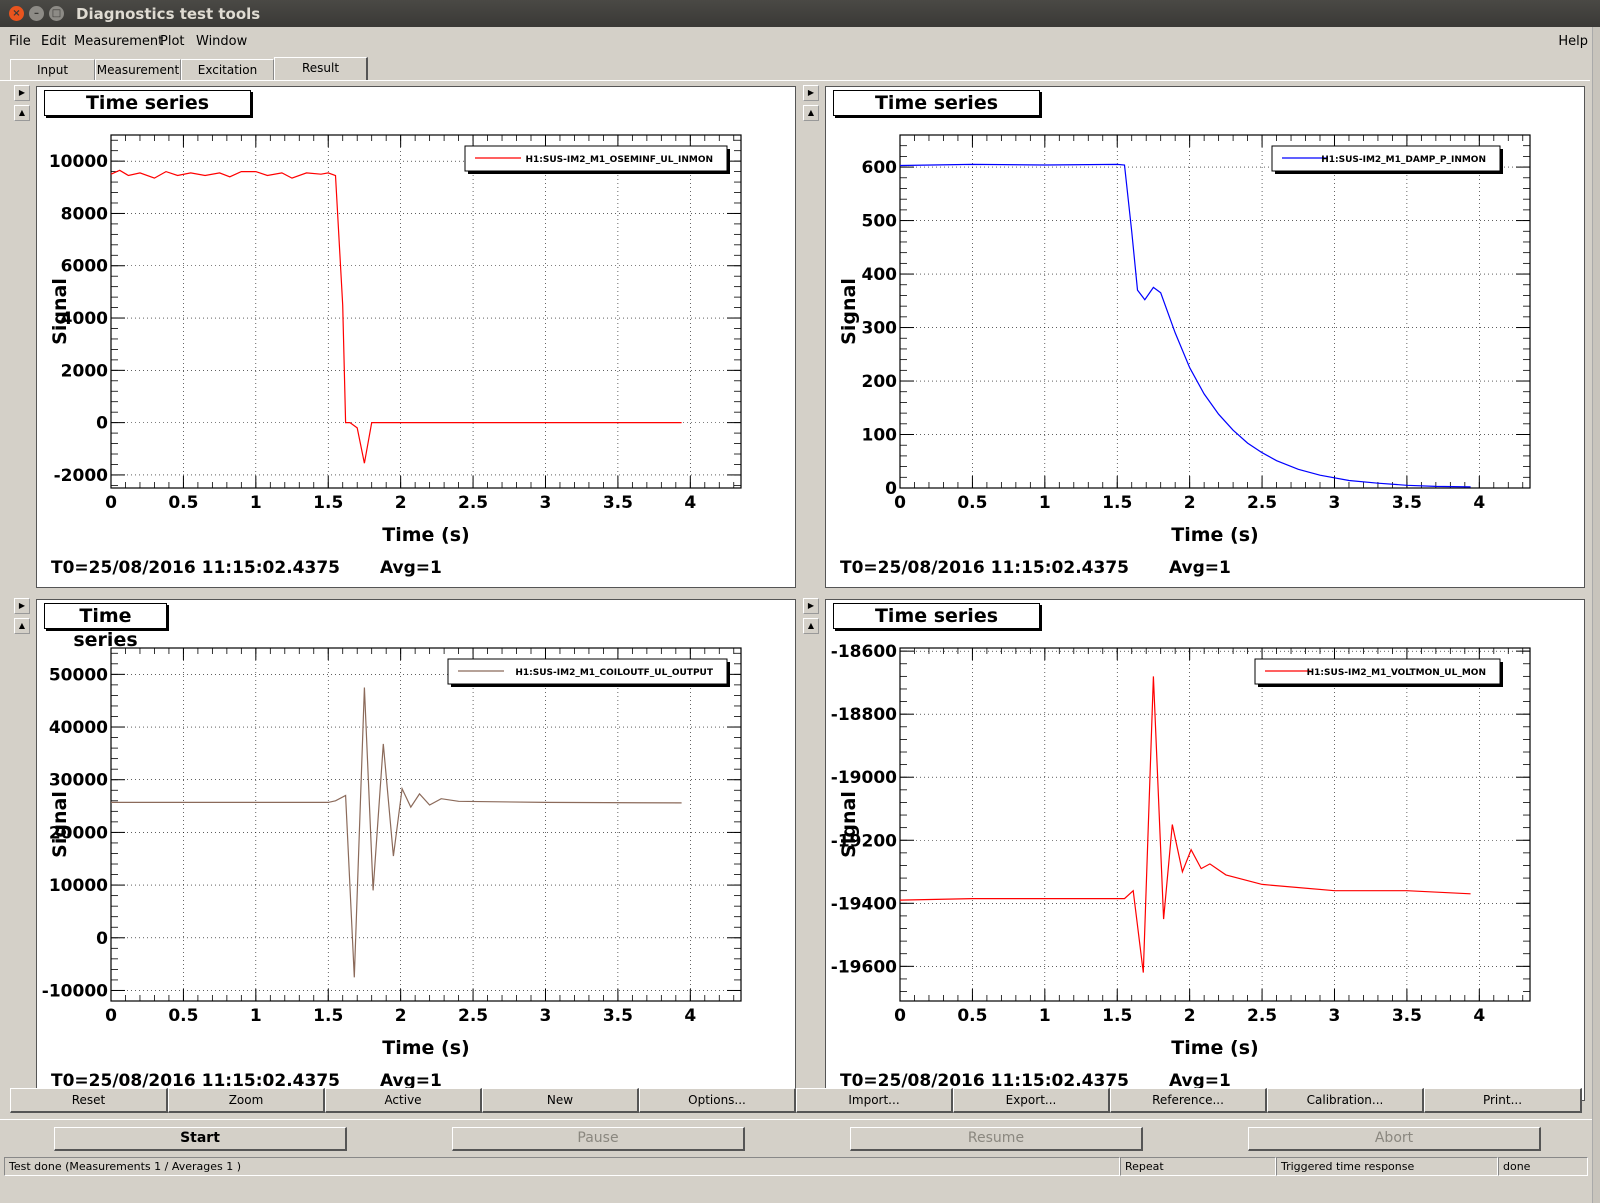  What do you see at coordinates (195, 568) in the screenshot?
I see `trigger-time-label: T0=25/08/2016 11:15:02.4375` at bounding box center [195, 568].